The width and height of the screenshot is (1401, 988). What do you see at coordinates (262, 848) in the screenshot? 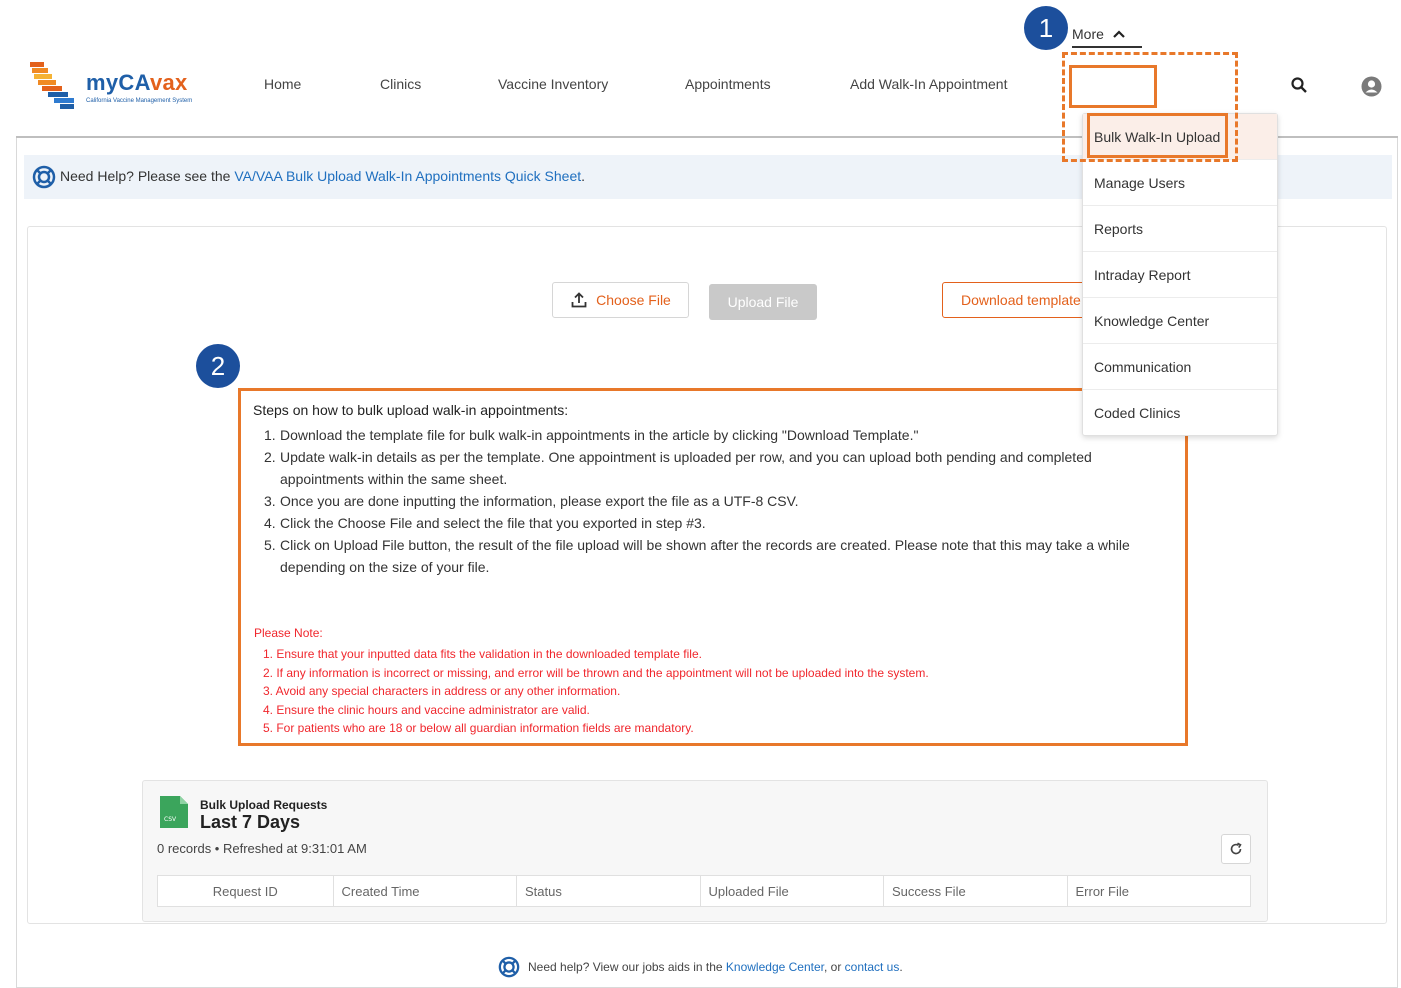
I see `panel-meta: 0 records • Refreshed at 9:31:01 AM` at bounding box center [262, 848].